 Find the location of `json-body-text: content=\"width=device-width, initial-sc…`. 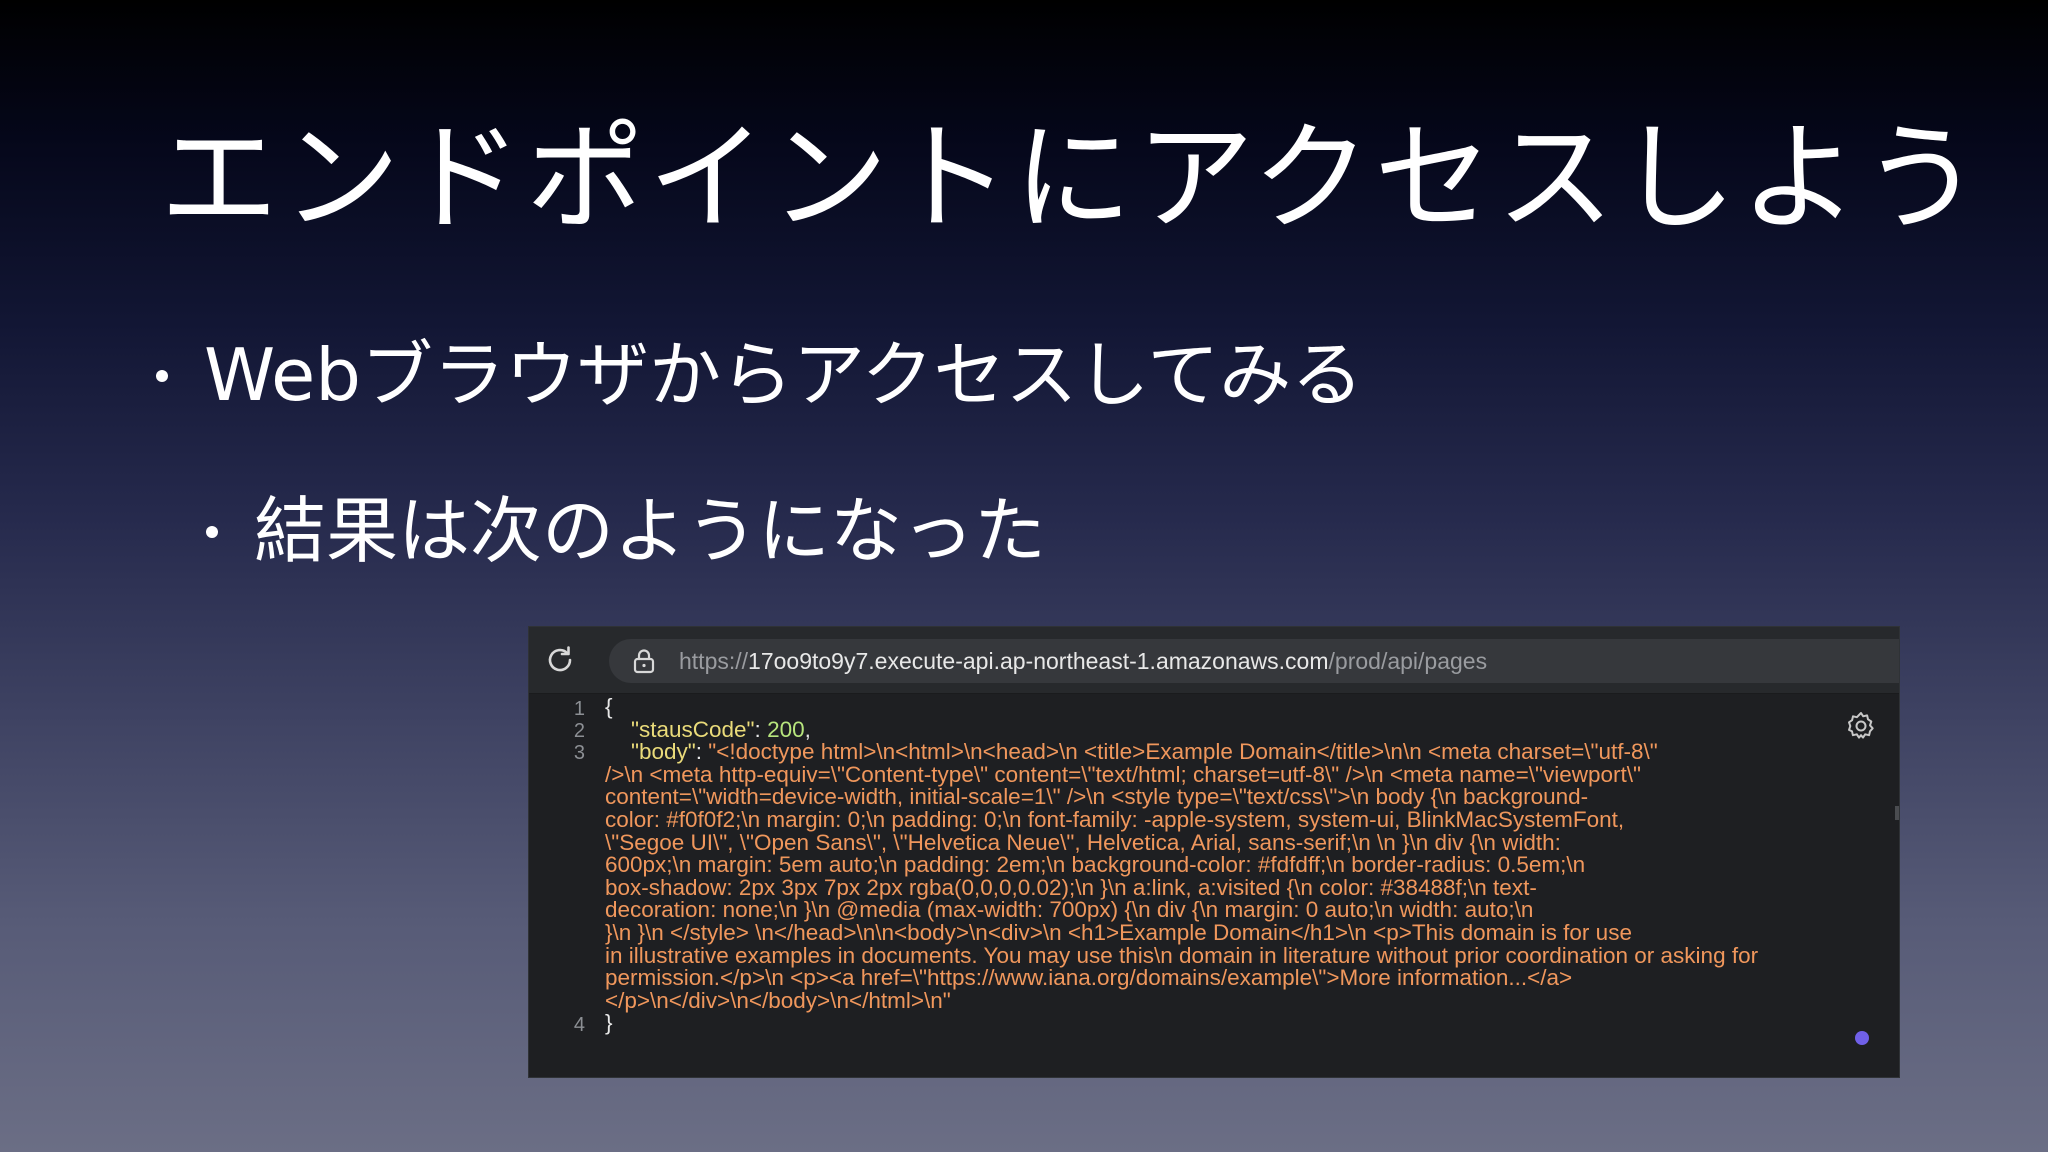

json-body-text: content=\"width=device-width, initial-sc… is located at coordinates (1097, 797).